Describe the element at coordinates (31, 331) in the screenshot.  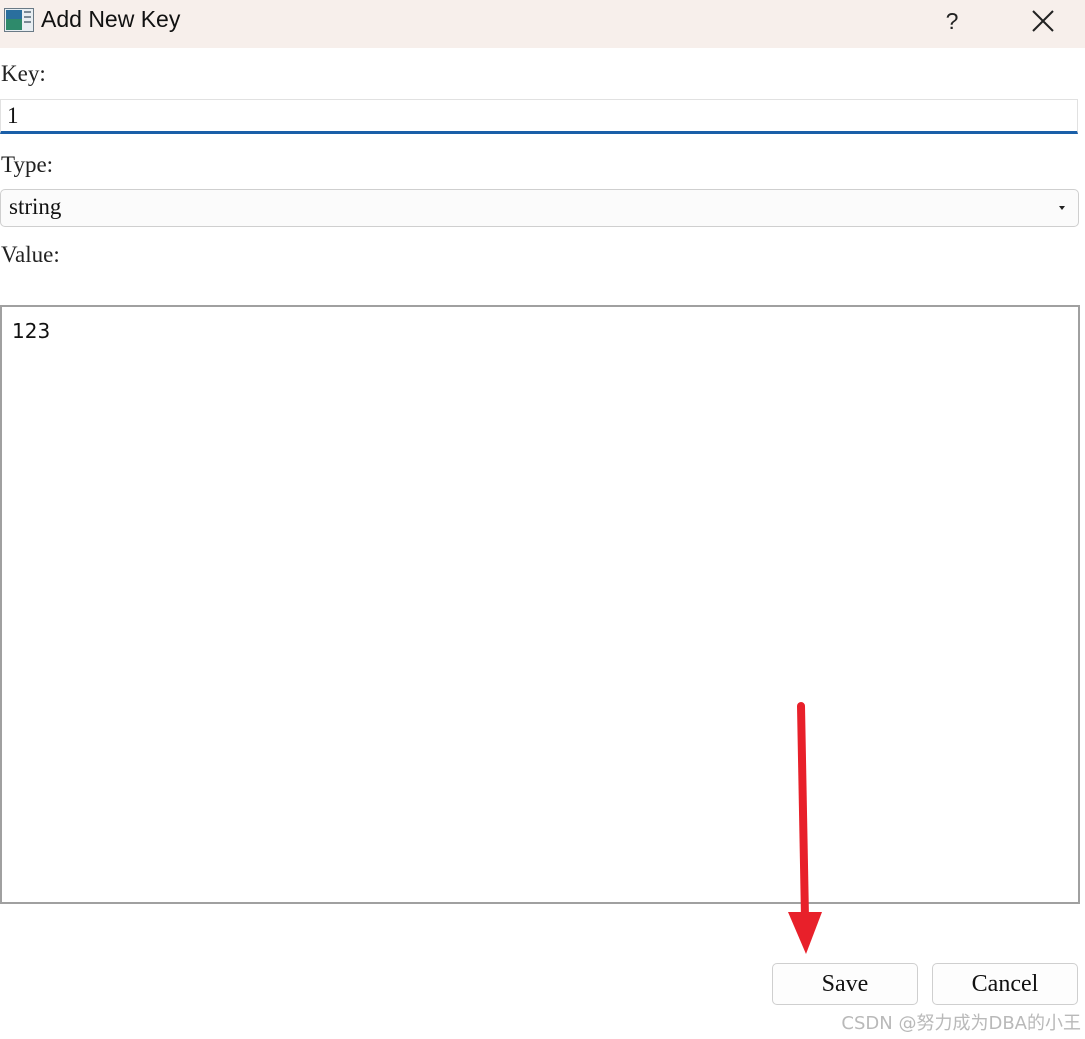
I see `value-text: 123` at that location.